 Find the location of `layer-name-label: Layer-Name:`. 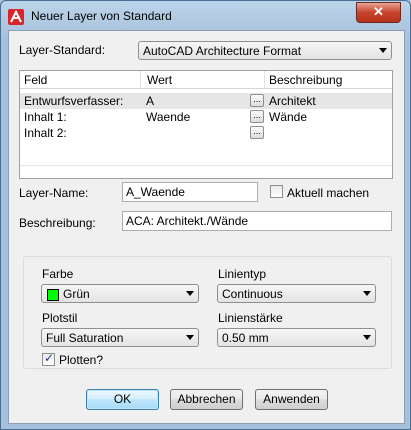

layer-name-label: Layer-Name: is located at coordinates (54, 193).